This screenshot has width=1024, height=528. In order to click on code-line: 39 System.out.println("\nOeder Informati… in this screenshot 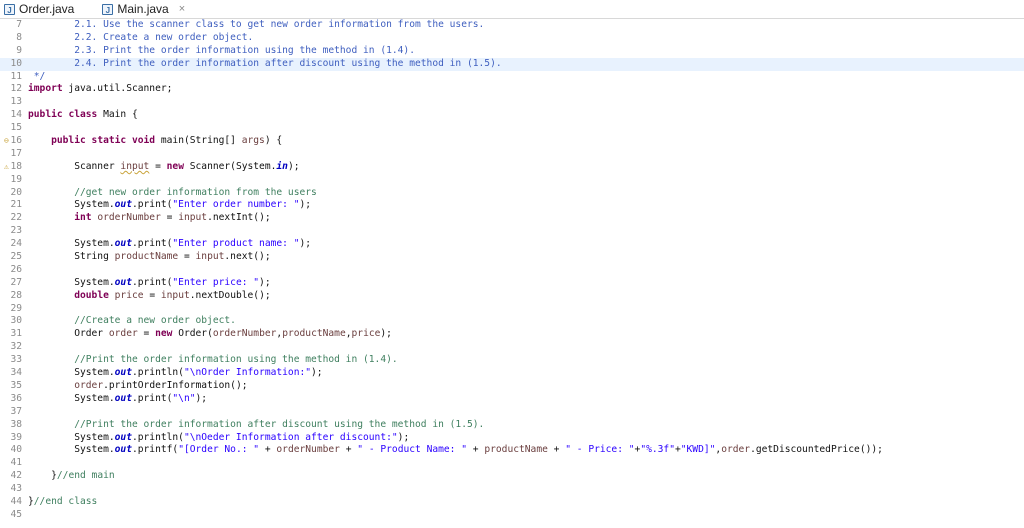, I will do `click(512, 438)`.